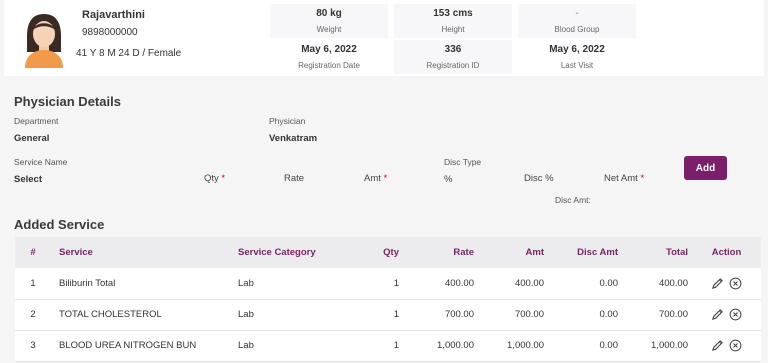 The image size is (768, 363). Describe the element at coordinates (440, 284) in the screenshot. I see `row-rate: 400.00` at that location.